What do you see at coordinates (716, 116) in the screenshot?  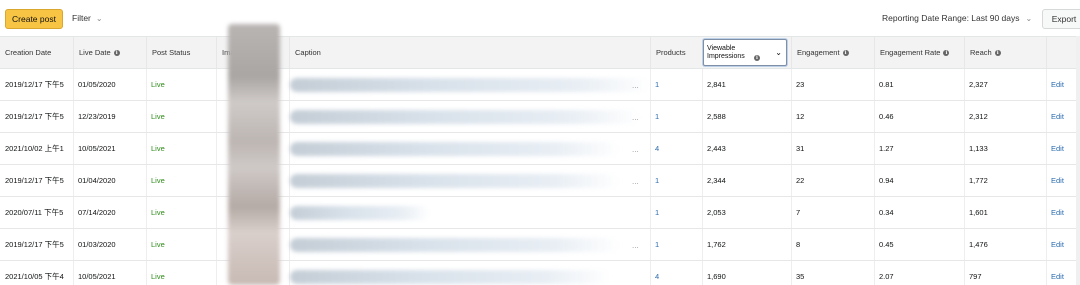 I see `cell-impressions: 2,588` at bounding box center [716, 116].